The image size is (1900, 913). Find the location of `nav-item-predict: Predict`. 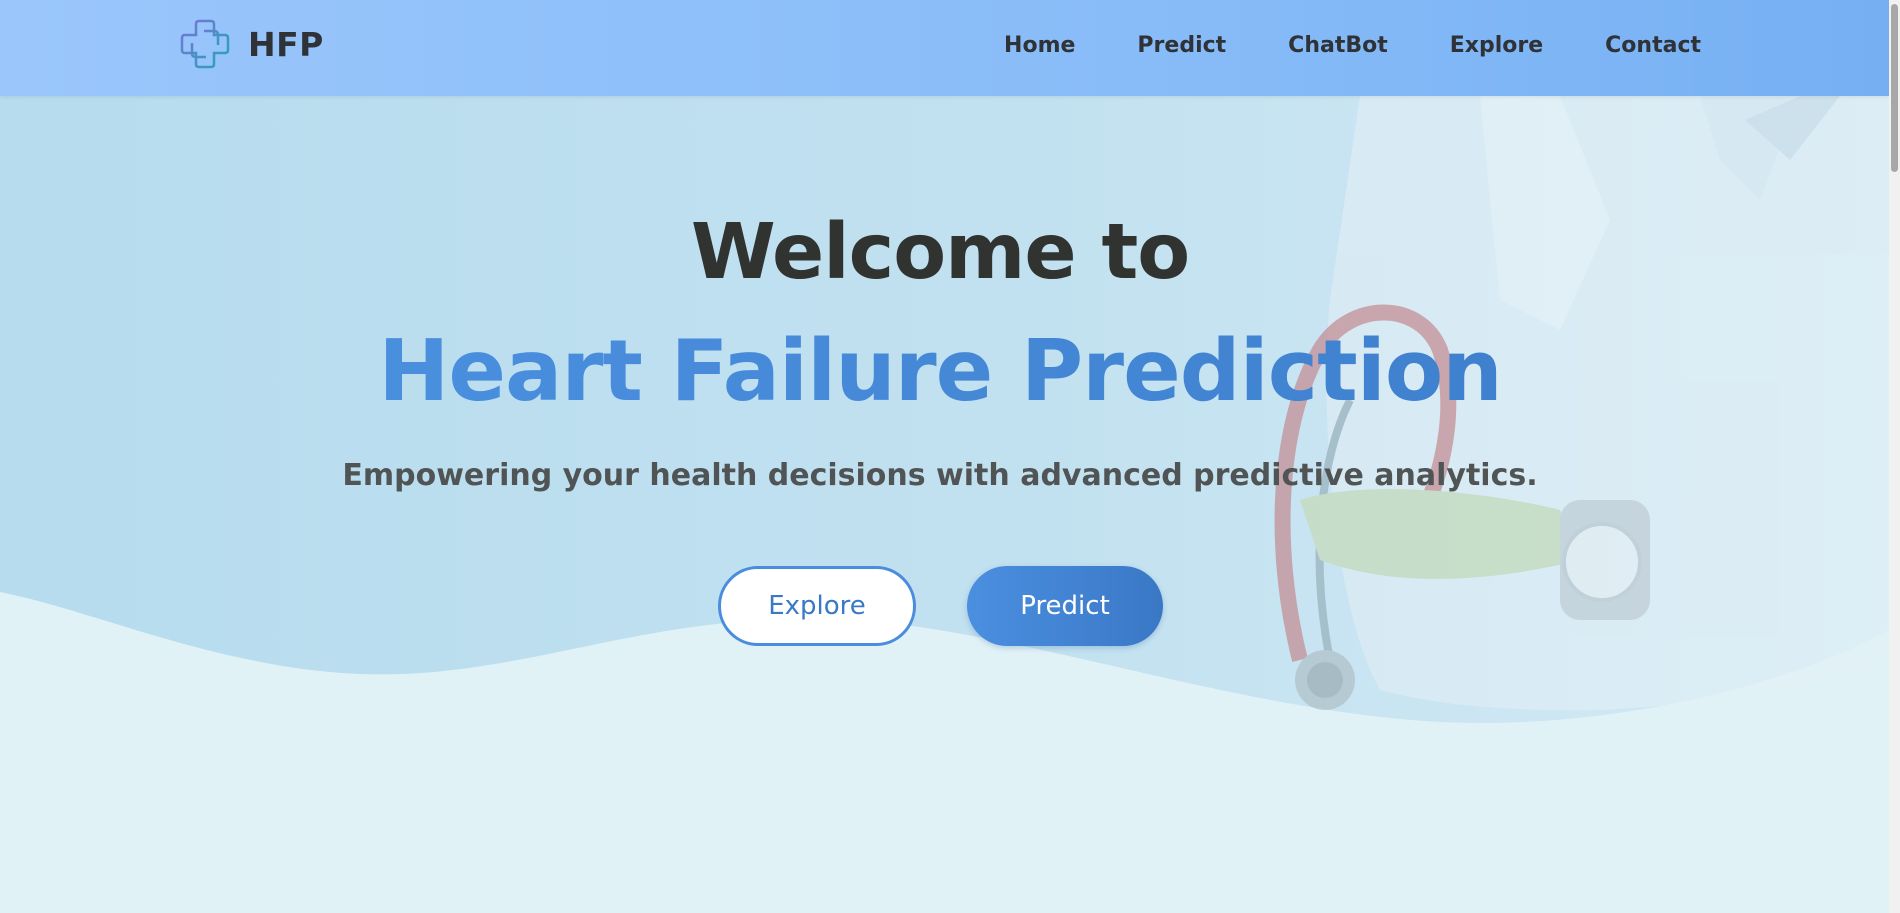

nav-item-predict: Predict is located at coordinates (1181, 46).